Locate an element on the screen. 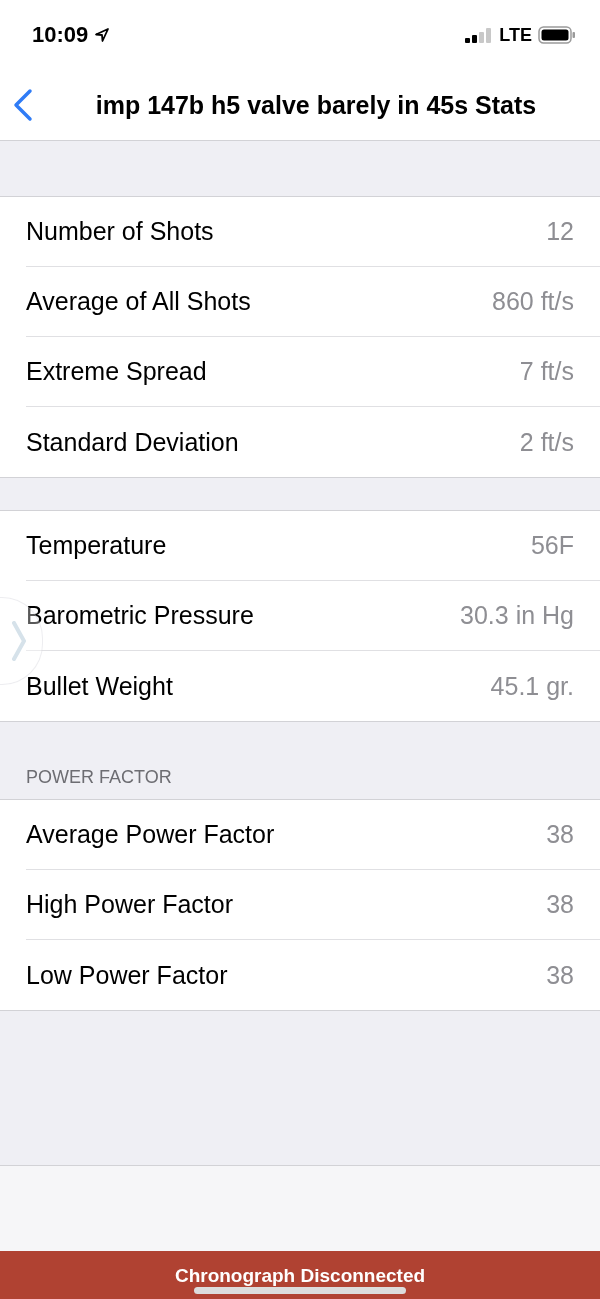 The image size is (600, 1299). row-value: 12 is located at coordinates (560, 231).